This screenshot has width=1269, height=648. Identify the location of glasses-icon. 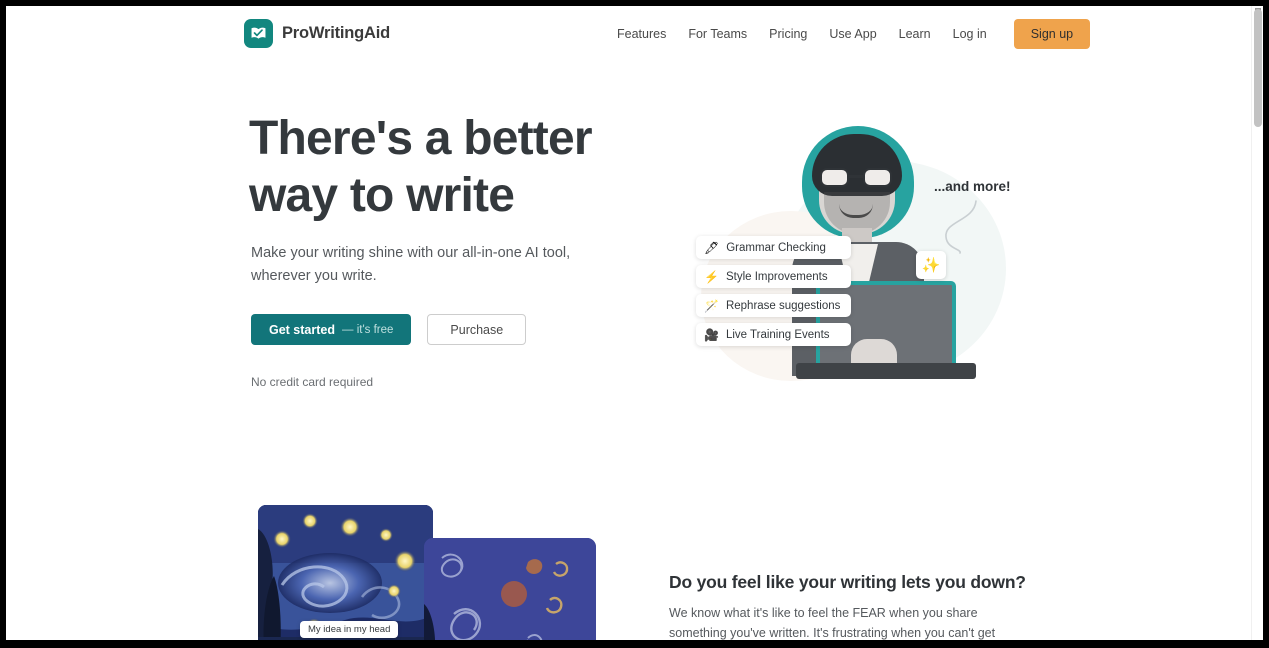
(857, 177).